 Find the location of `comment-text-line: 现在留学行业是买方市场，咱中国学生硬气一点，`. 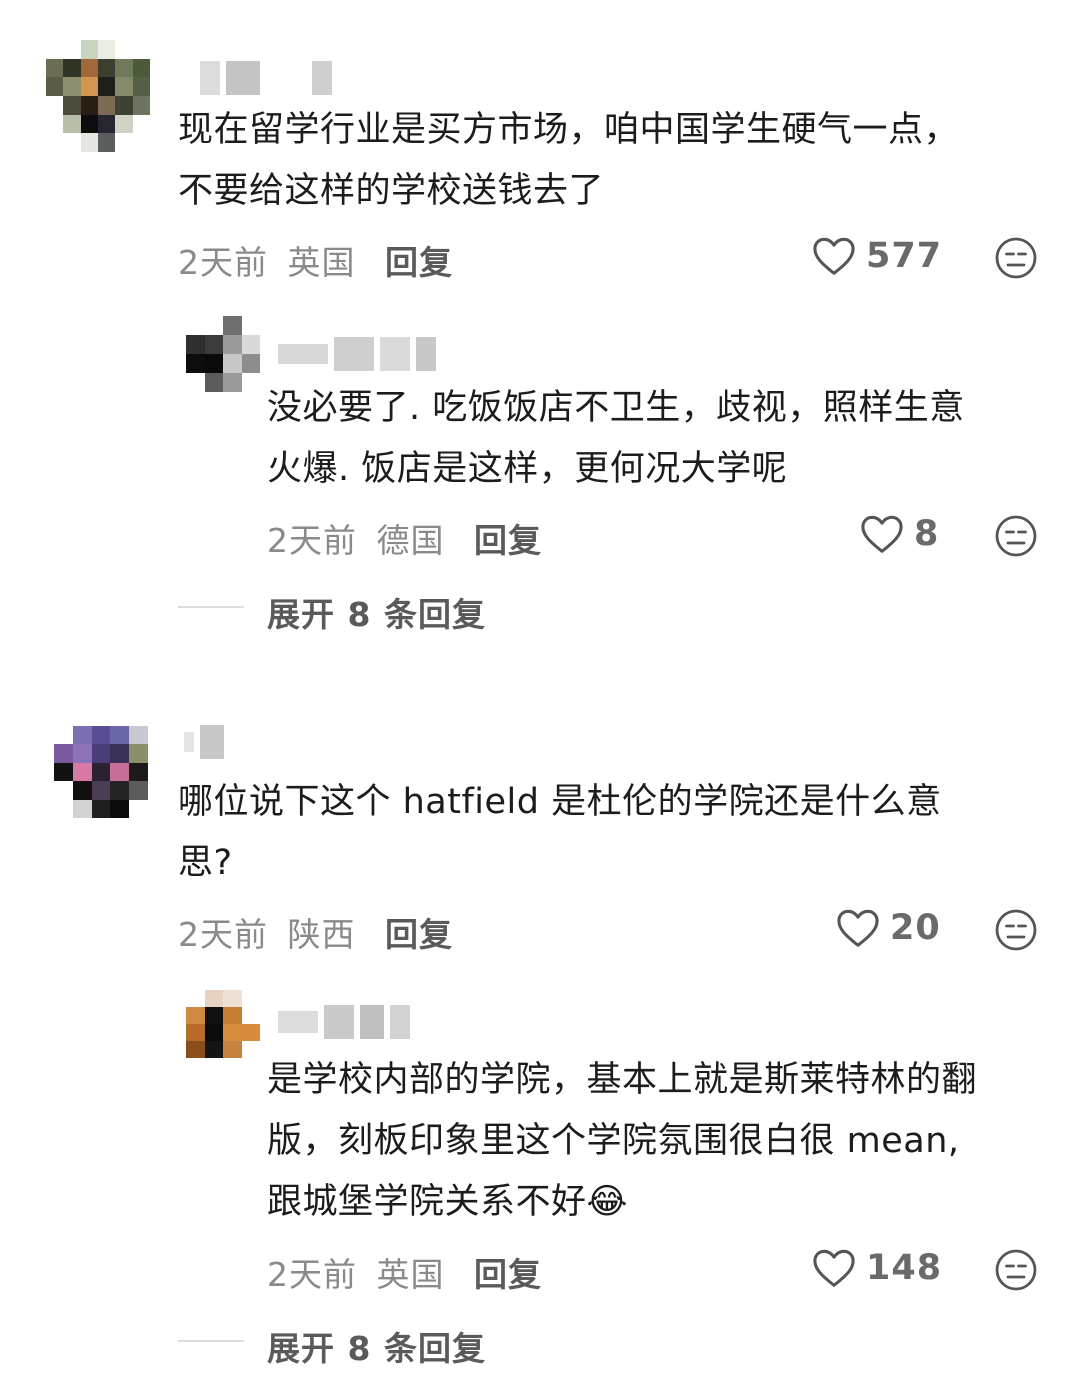

comment-text-line: 现在留学行业是买方市场，咱中国学生硬气一点， is located at coordinates (569, 130).